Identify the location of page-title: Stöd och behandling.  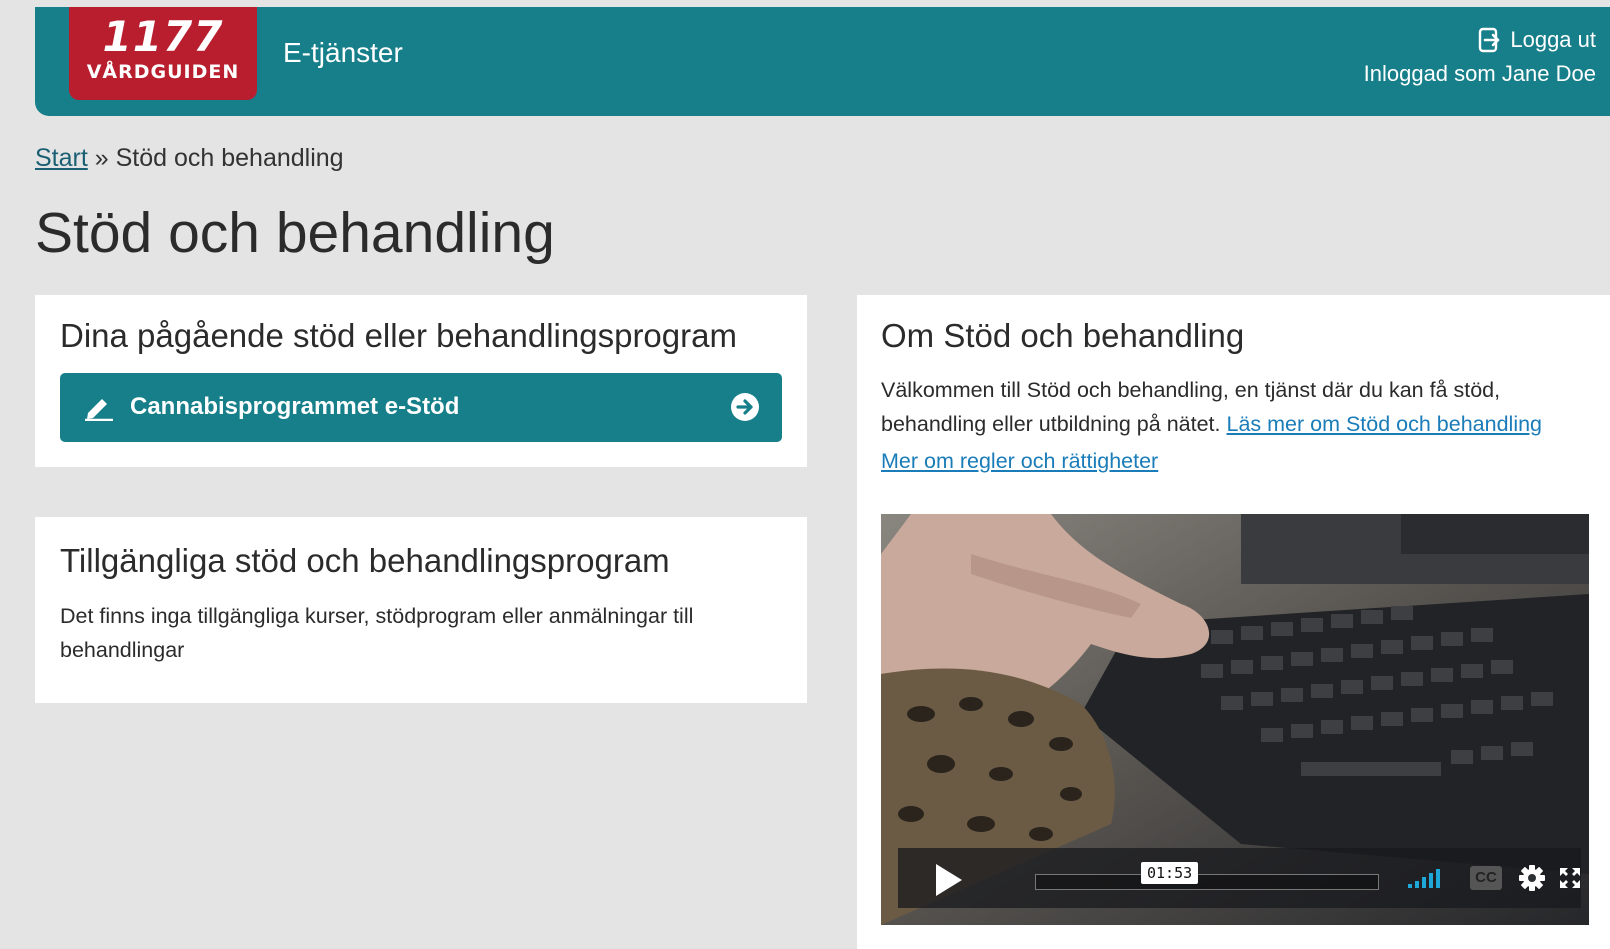
(295, 233).